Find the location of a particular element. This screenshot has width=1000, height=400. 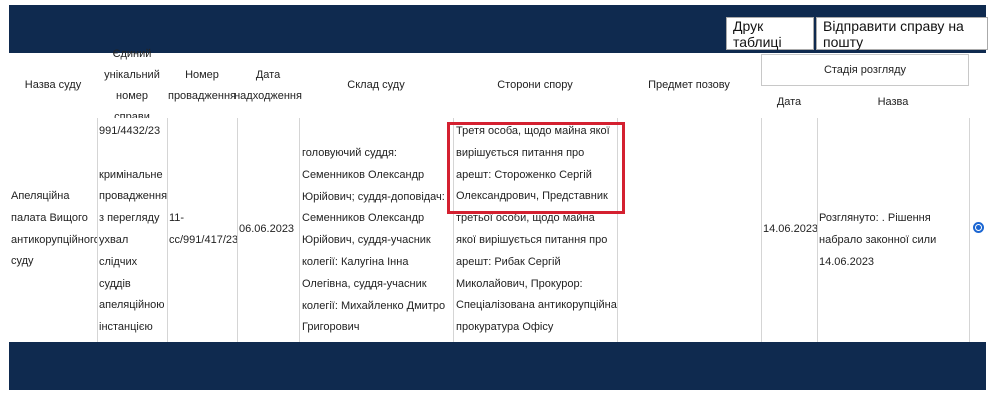

header-received-date: Дата надходження is located at coordinates (268, 85).